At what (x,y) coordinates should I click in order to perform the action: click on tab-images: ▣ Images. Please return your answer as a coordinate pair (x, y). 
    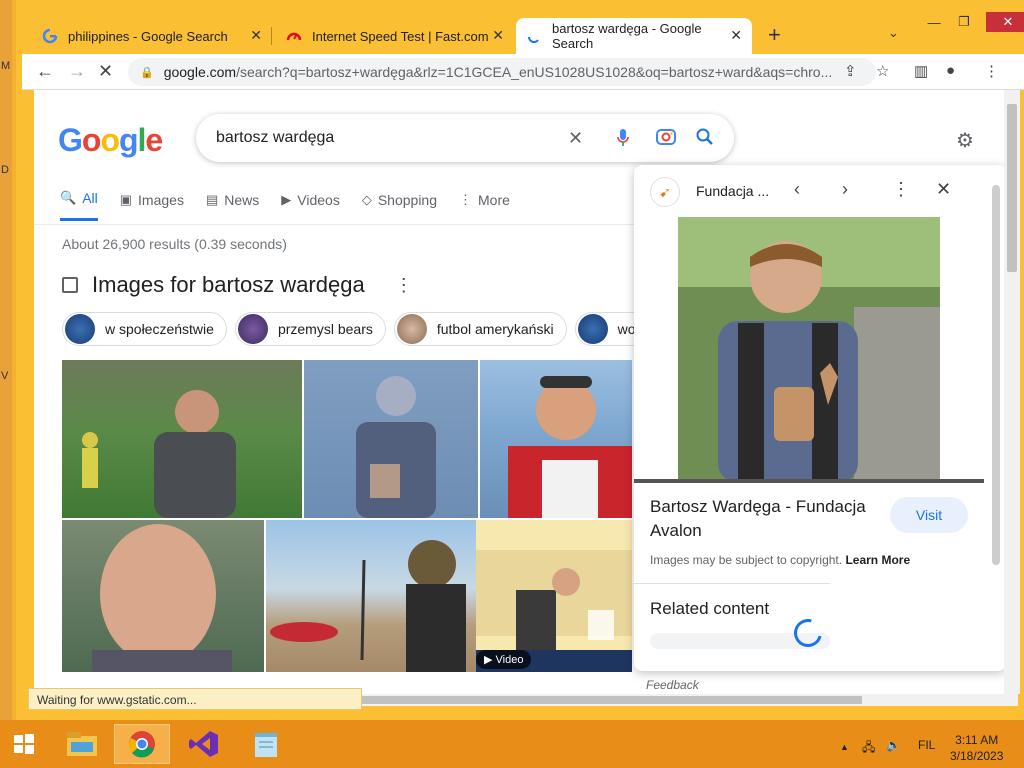
    Looking at the image, I should click on (152, 205).